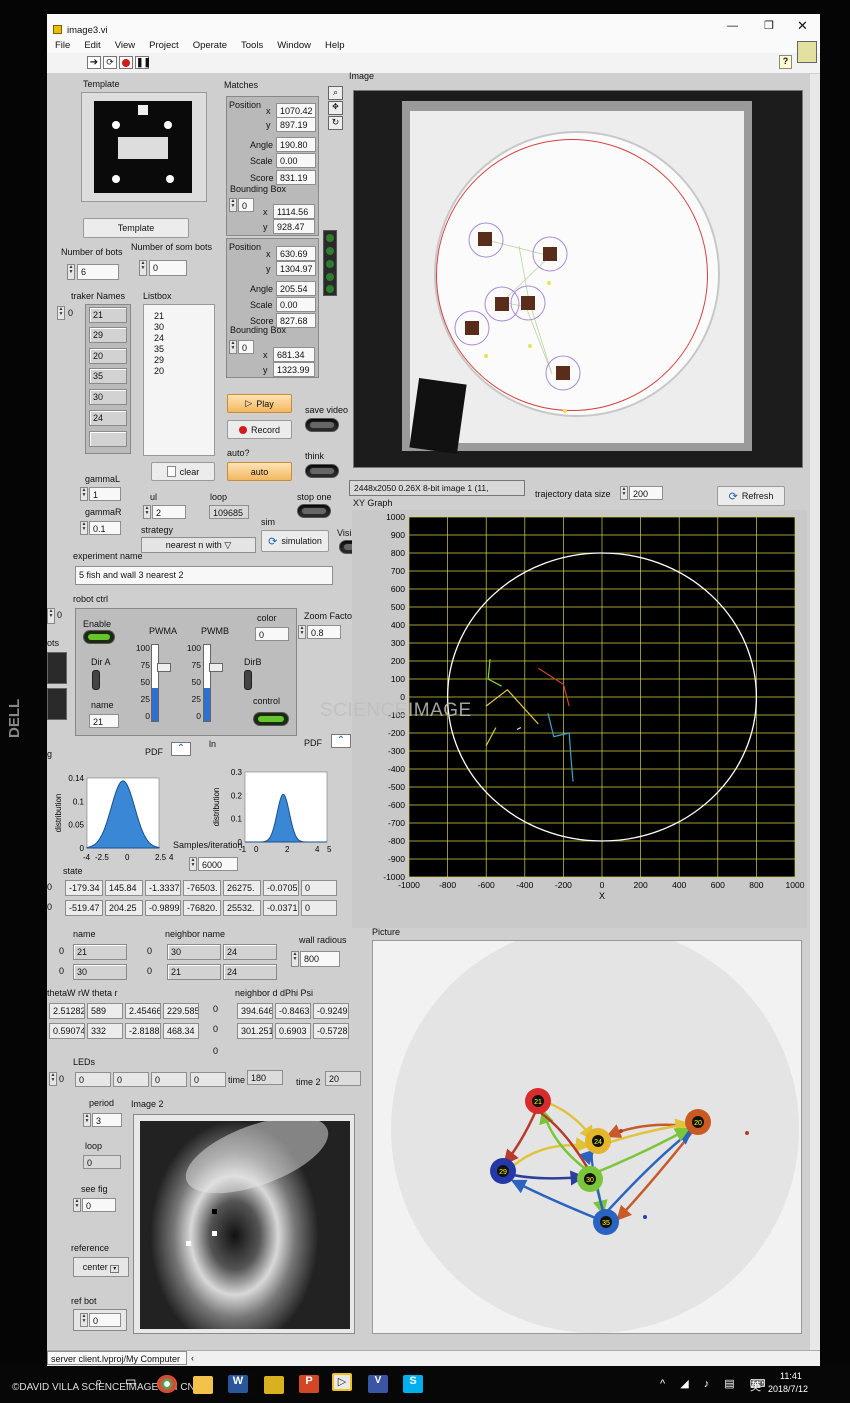 The height and width of the screenshot is (1403, 850). I want to click on run-arrow-icon: ➔, so click(94, 62).